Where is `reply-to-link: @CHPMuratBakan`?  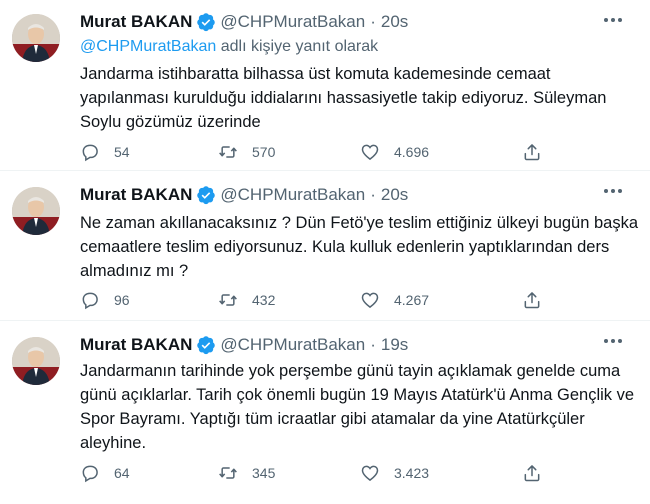 reply-to-link: @CHPMuratBakan is located at coordinates (148, 46).